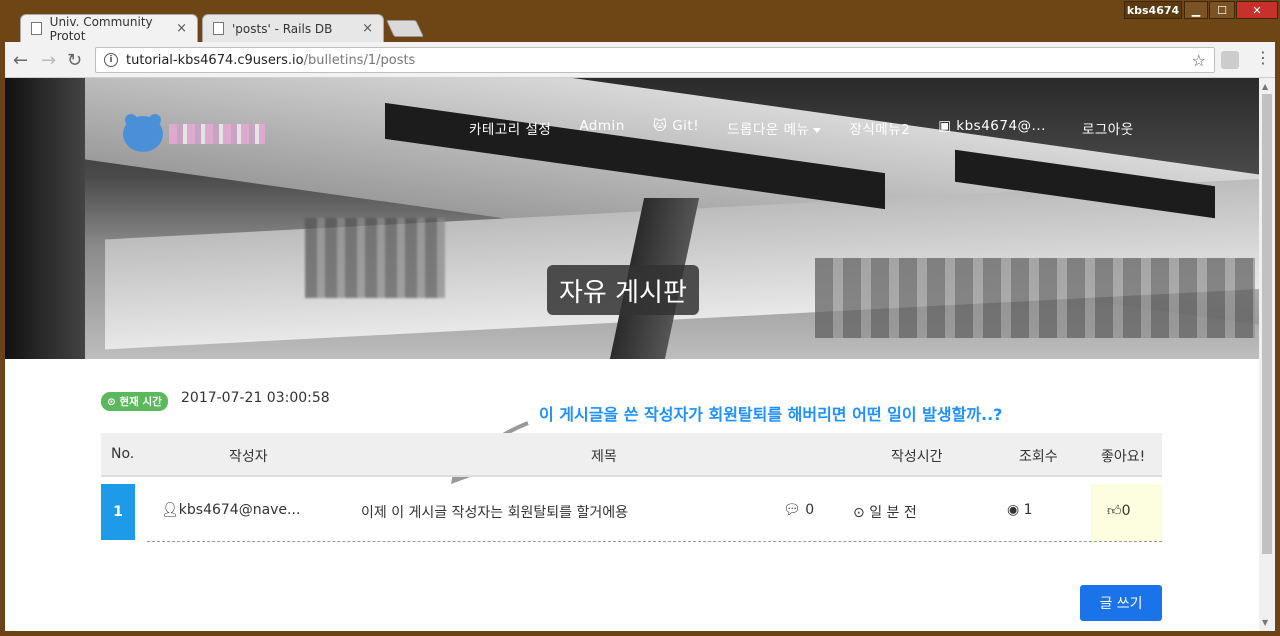 This screenshot has height=636, width=1280. What do you see at coordinates (1123, 457) in the screenshot?
I see `col-likes: 좋아요!` at bounding box center [1123, 457].